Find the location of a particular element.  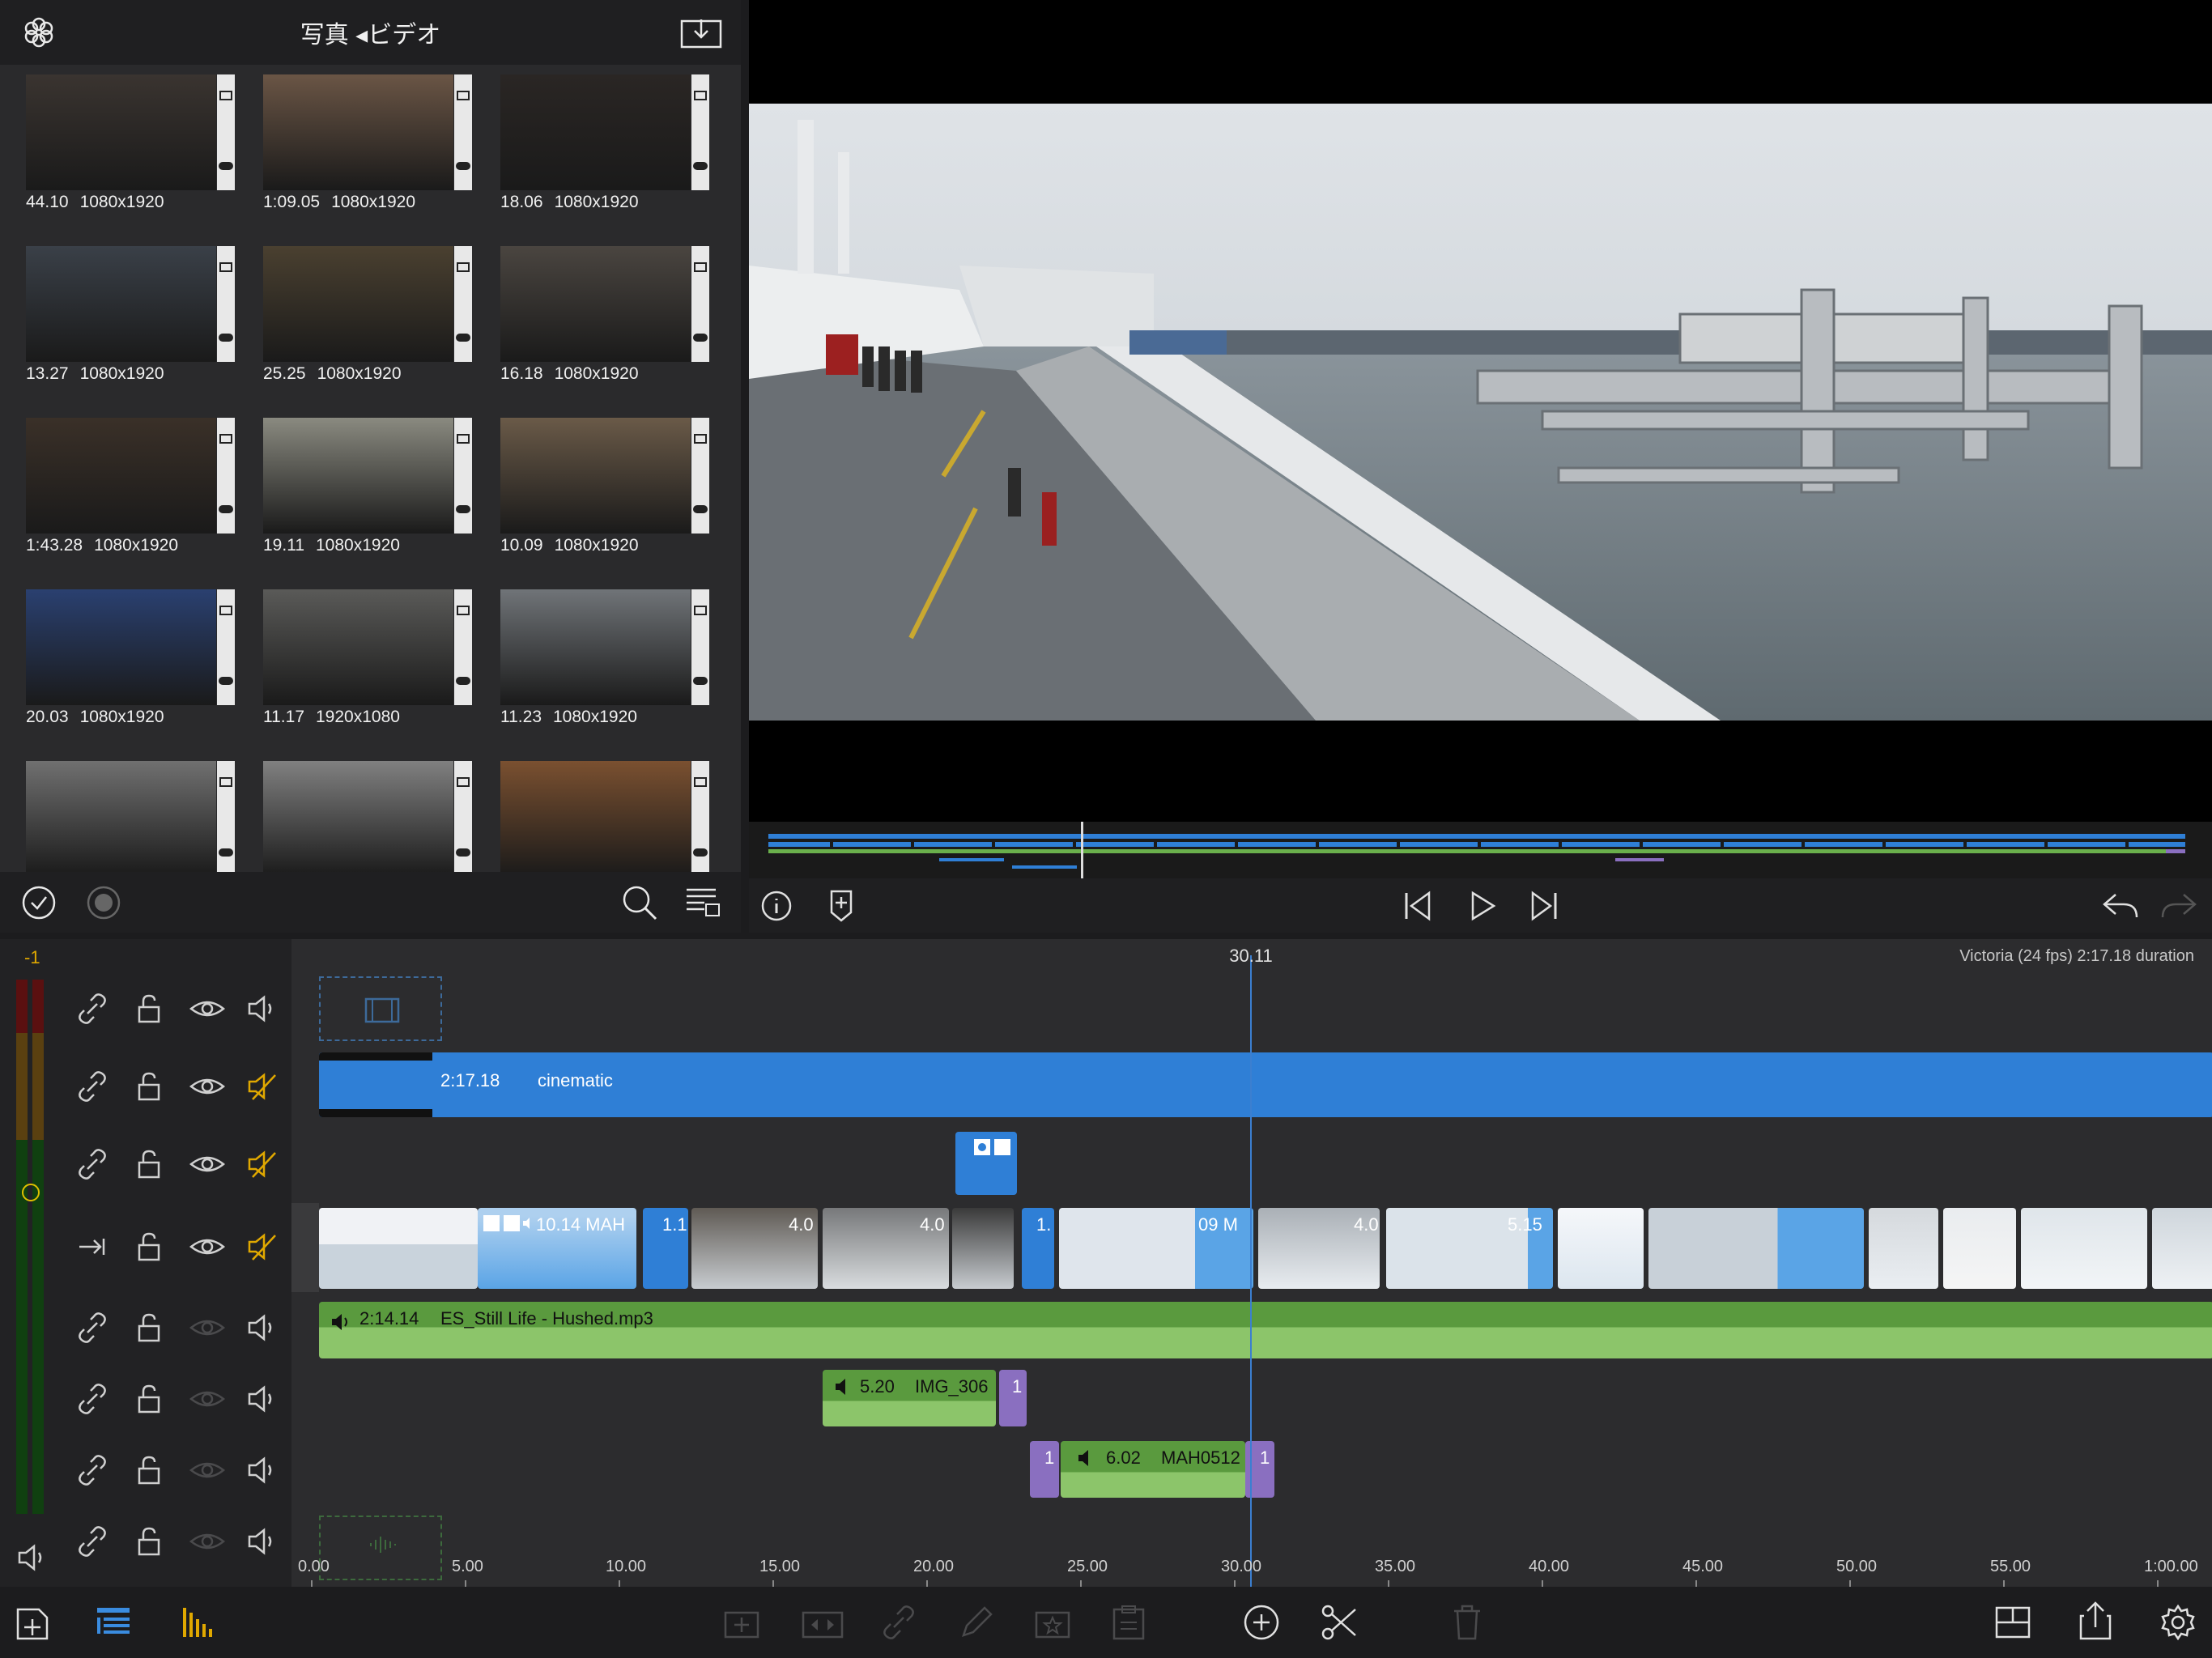

meter-level-indicator is located at coordinates (31, 1192).